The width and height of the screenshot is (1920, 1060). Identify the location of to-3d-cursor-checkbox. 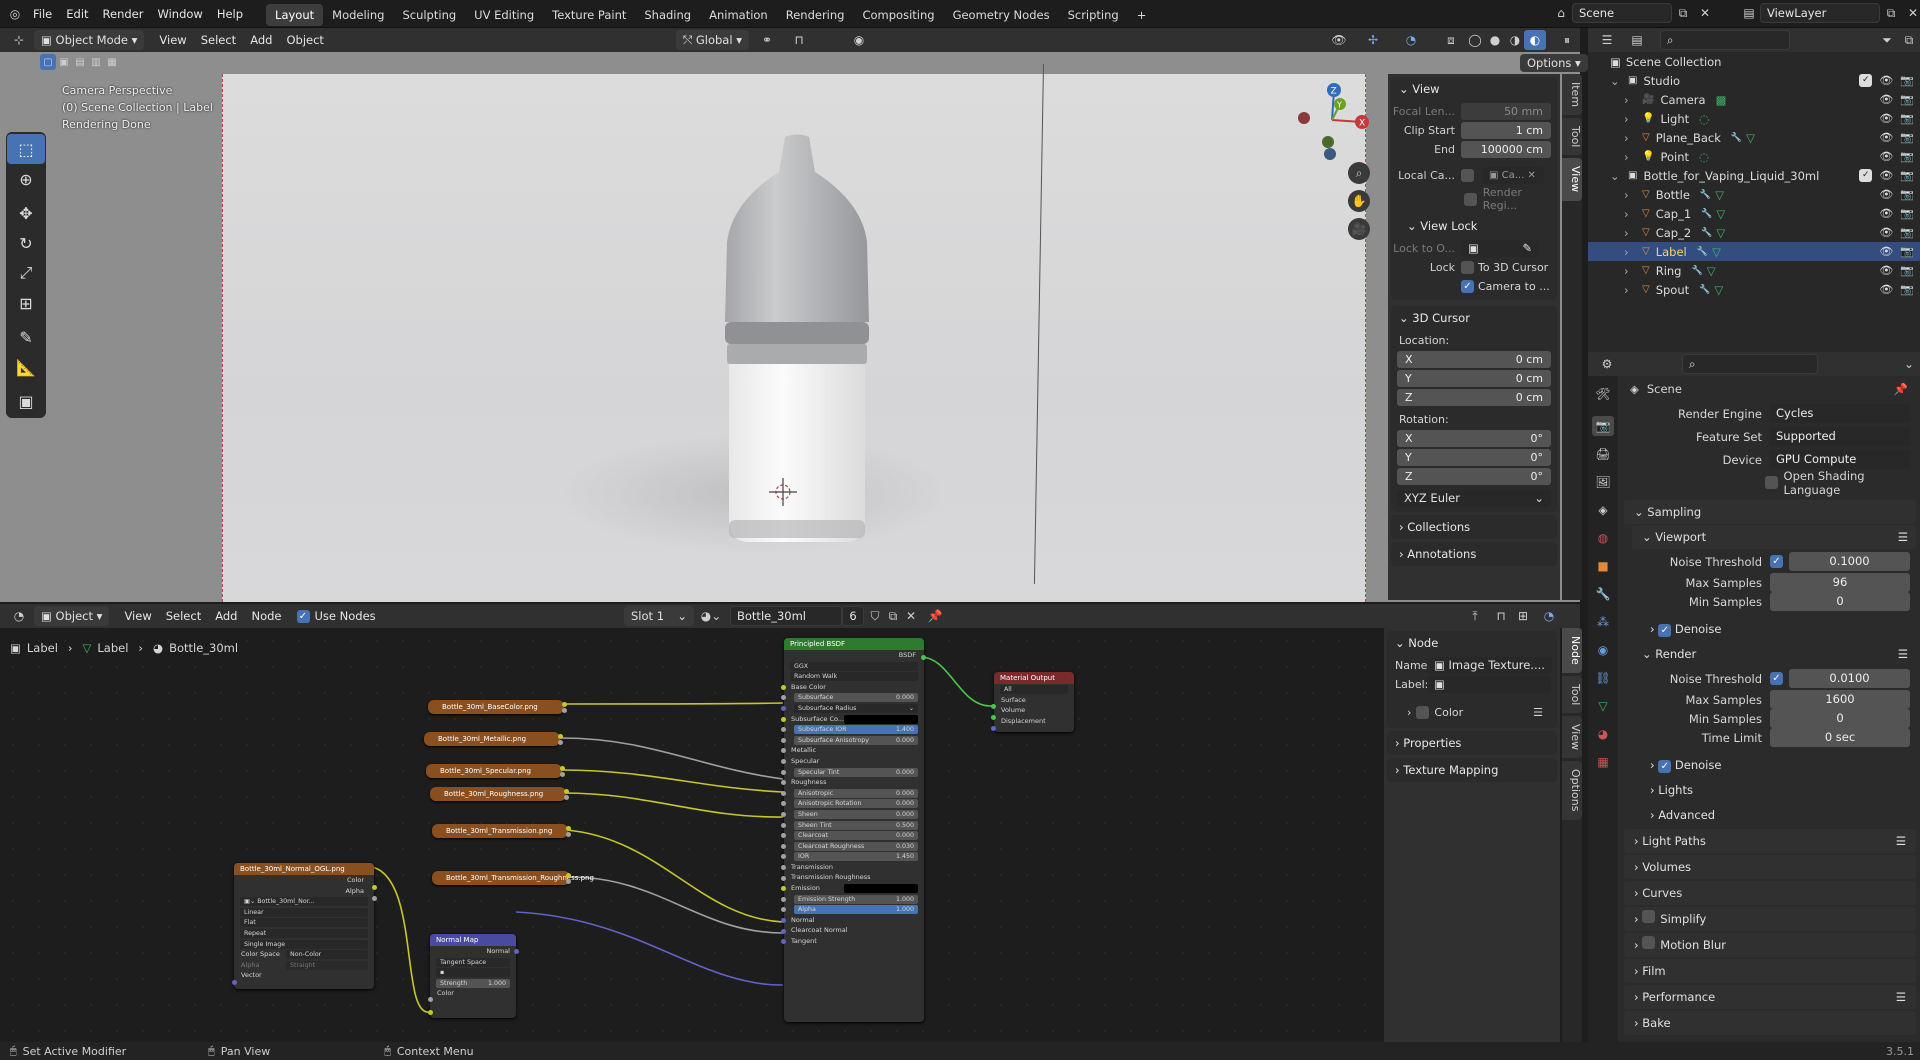
(1467, 267).